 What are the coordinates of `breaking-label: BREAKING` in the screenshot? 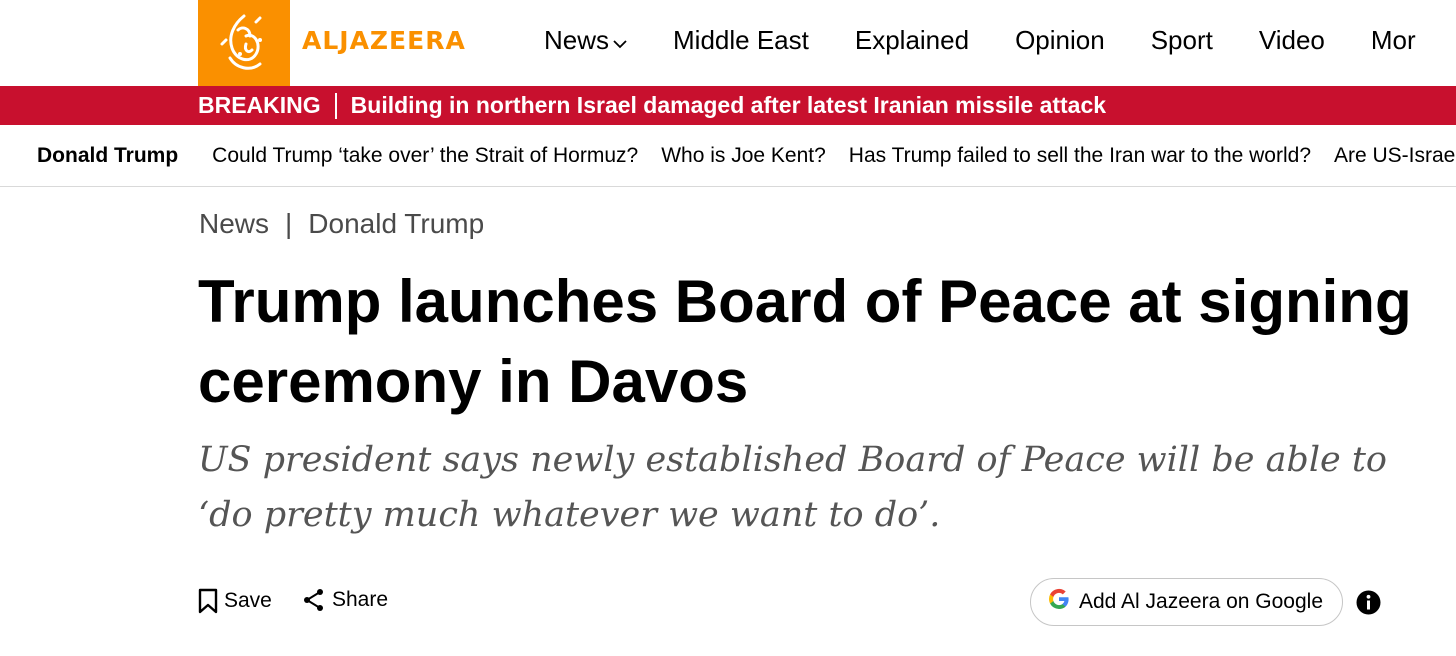 It's located at (259, 105).